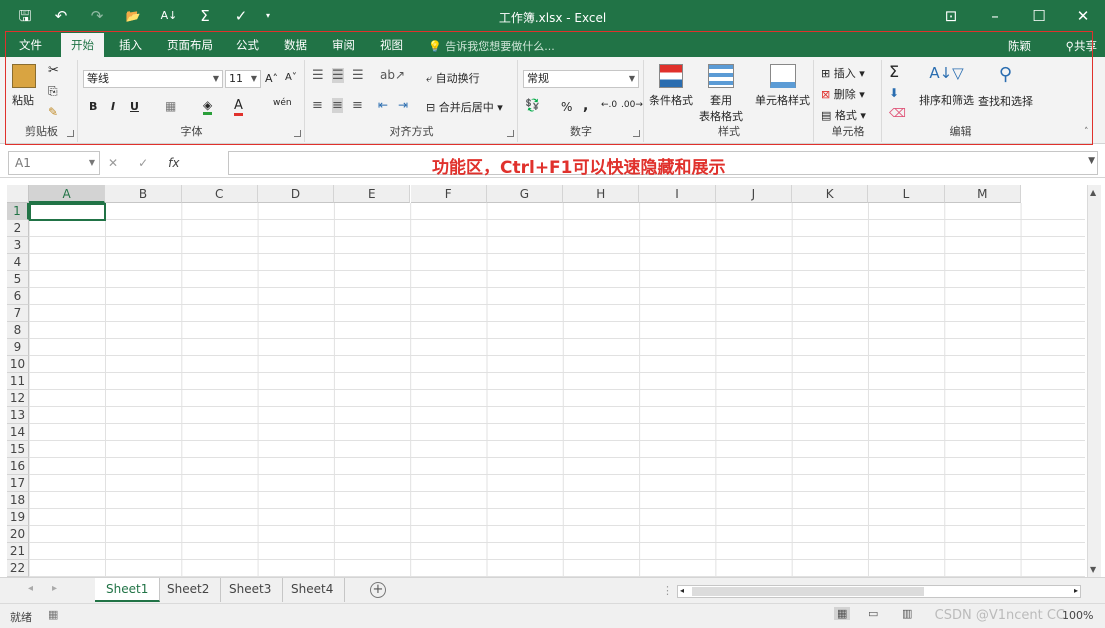 This screenshot has height=628, width=1105. Describe the element at coordinates (1086, 132) in the screenshot. I see `collapse-ribbon-icon: ˄` at that location.